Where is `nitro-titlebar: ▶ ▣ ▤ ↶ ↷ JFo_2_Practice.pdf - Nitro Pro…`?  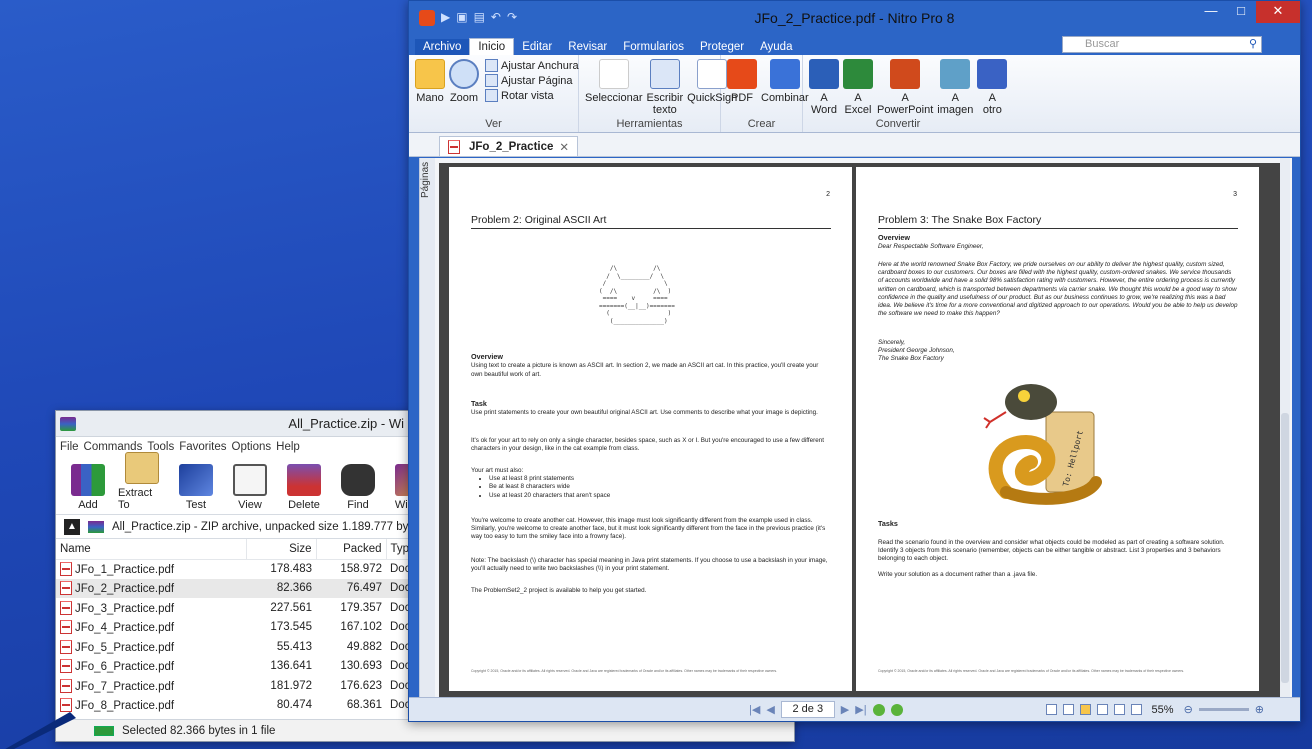
nitro-titlebar: ▶ ▣ ▤ ↶ ↷ JFo_2_Practice.pdf - Nitro Pro… is located at coordinates (854, 18).